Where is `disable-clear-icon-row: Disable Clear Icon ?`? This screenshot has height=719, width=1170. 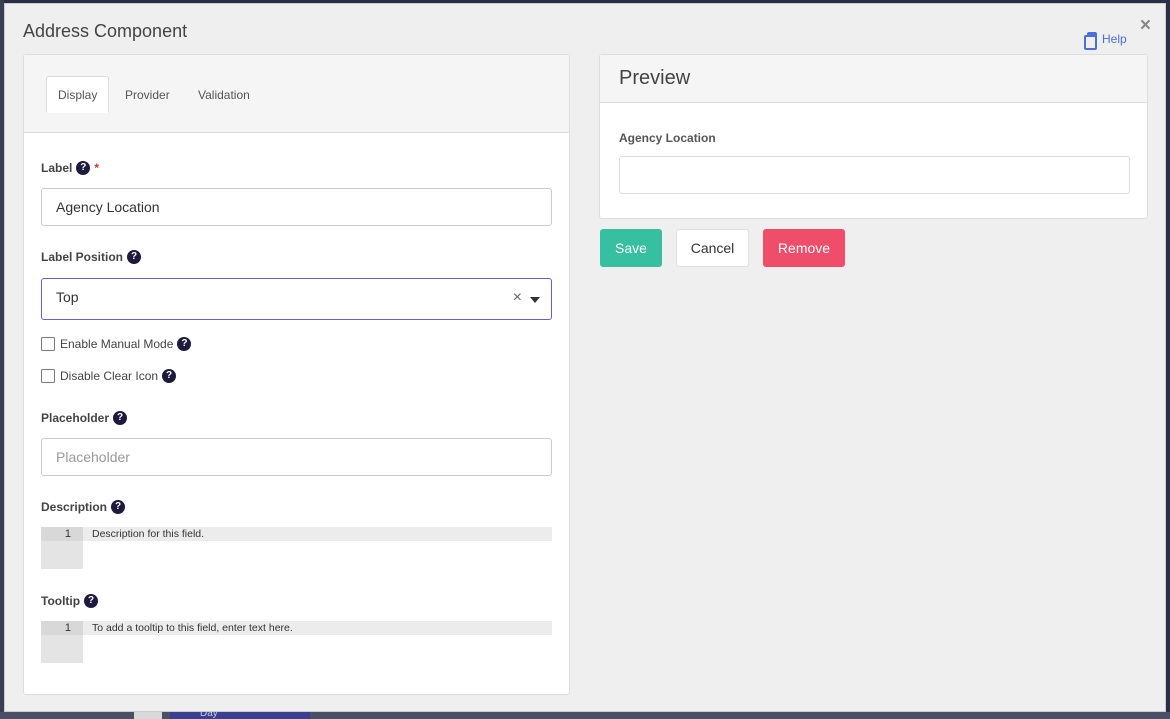
disable-clear-icon-row: Disable Clear Icon ? is located at coordinates (109, 376).